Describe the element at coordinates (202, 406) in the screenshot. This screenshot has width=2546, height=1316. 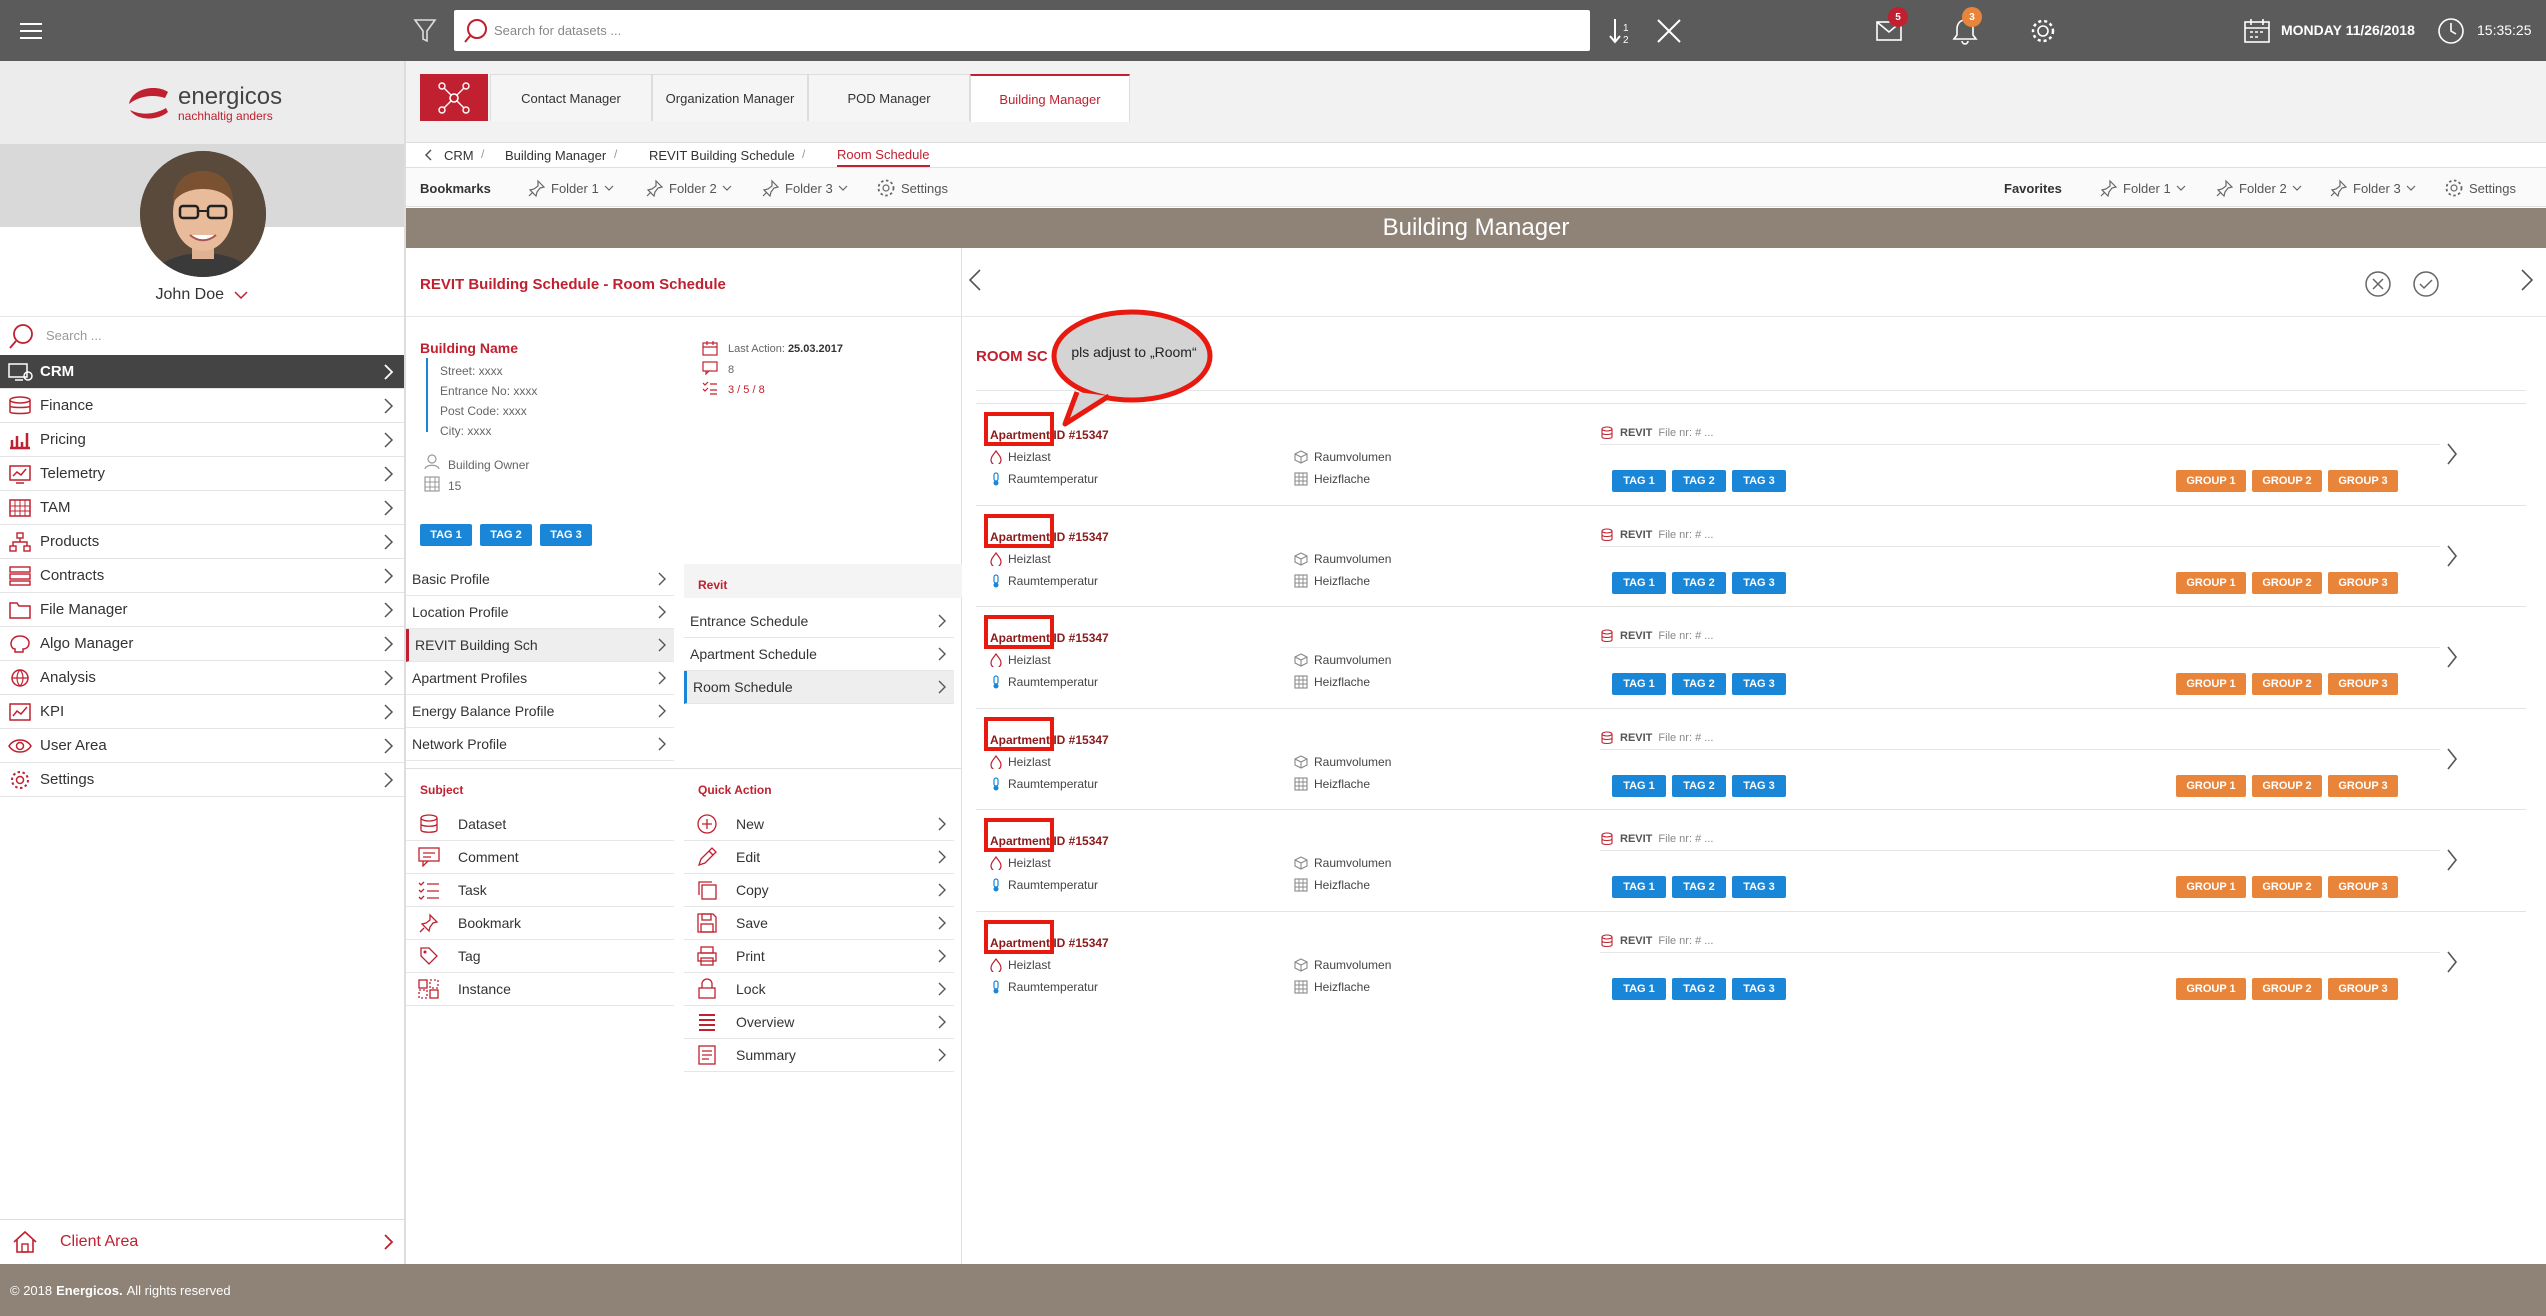
I see `sidebar-item-finance: Finance` at that location.